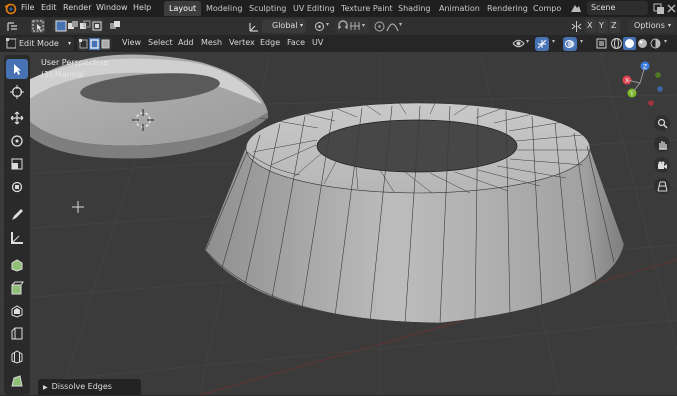 Image resolution: width=677 pixels, height=396 pixels. What do you see at coordinates (49, 7) in the screenshot?
I see `menu-edit: Edit` at bounding box center [49, 7].